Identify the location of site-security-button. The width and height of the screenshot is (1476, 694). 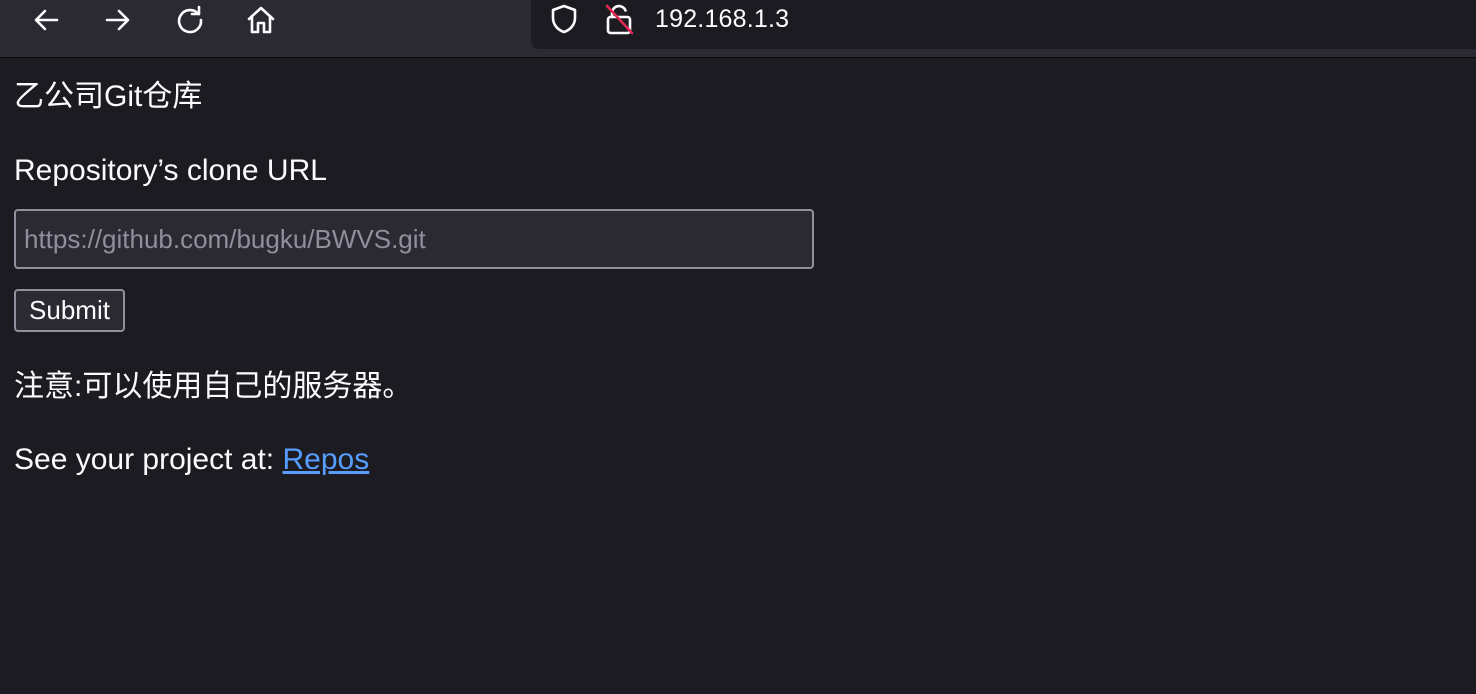
(619, 19).